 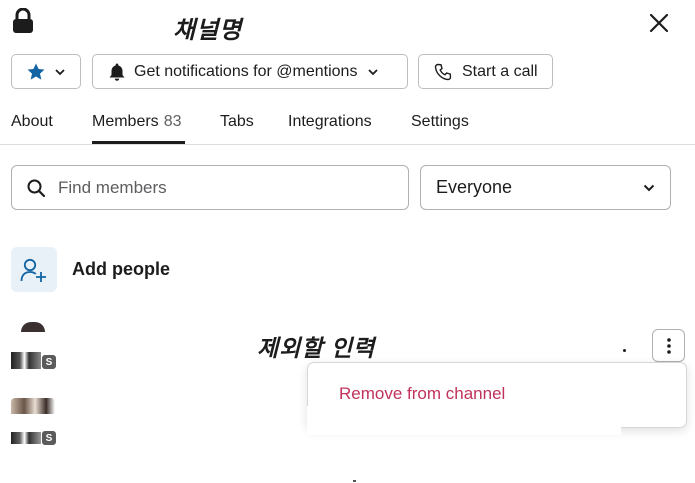 I want to click on search-box, so click(x=210, y=187).